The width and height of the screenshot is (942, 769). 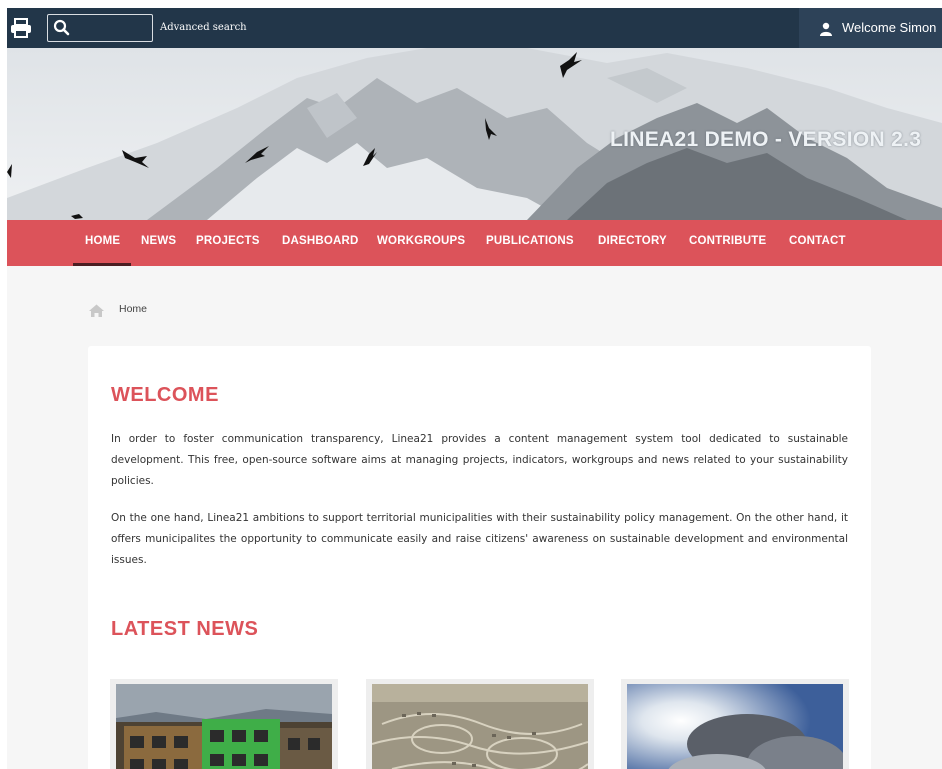 I want to click on search-box, so click(x=100, y=28).